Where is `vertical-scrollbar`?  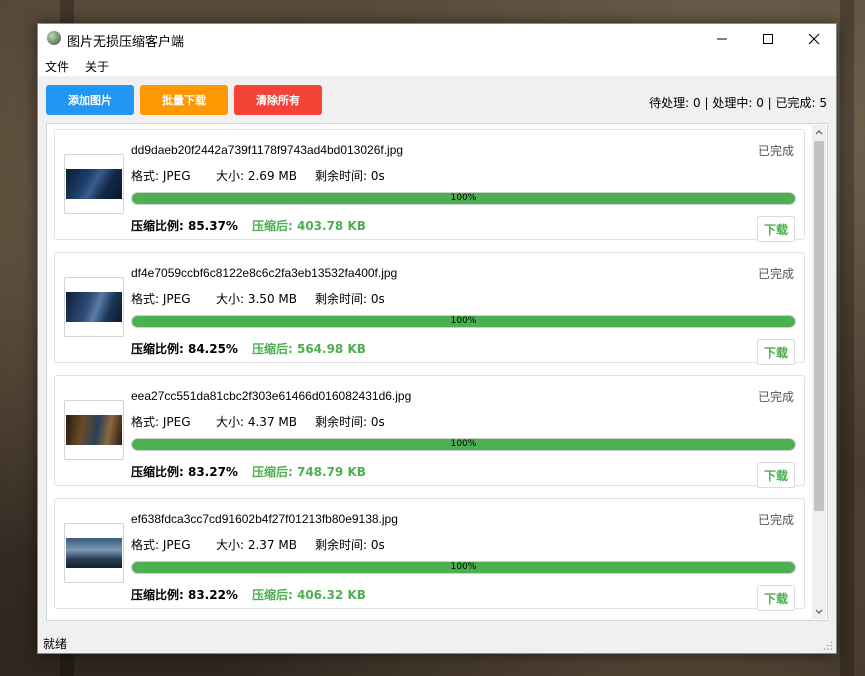
vertical-scrollbar is located at coordinates (819, 372).